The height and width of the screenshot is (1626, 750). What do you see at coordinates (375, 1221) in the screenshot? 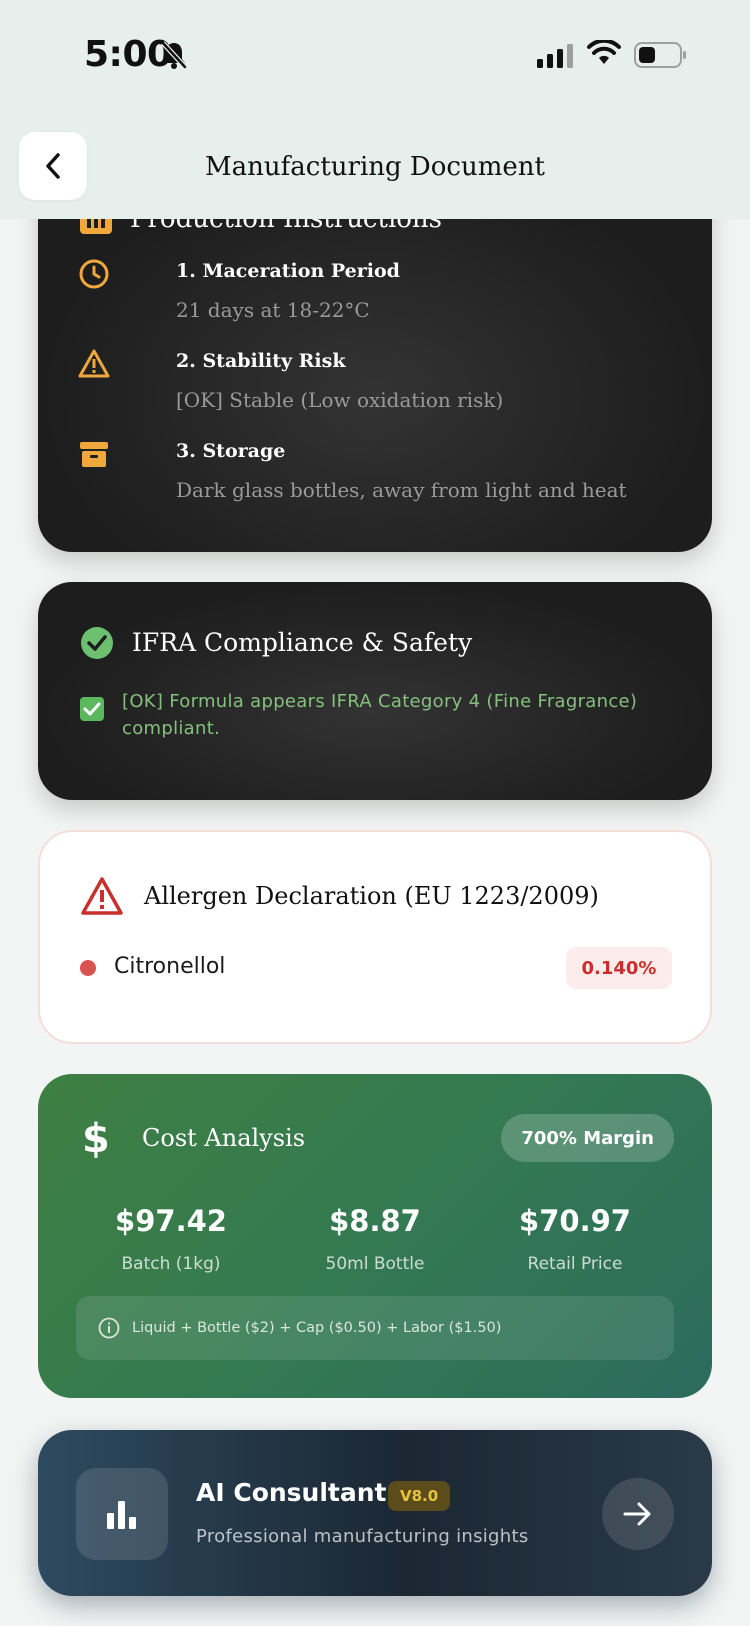
I see `metric-value: $8.87` at bounding box center [375, 1221].